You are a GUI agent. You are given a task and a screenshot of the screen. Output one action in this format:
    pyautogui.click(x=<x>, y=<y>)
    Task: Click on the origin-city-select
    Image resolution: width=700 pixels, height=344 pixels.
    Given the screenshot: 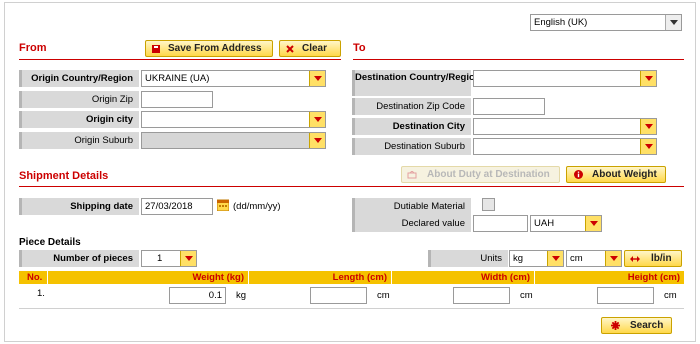 What is the action you would take?
    pyautogui.click(x=233, y=119)
    